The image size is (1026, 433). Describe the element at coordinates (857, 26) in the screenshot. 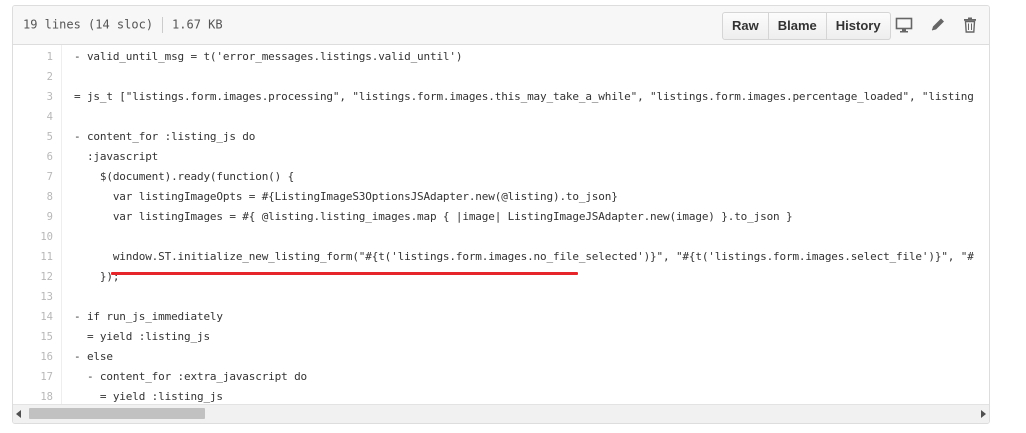

I see `history-button: History` at that location.